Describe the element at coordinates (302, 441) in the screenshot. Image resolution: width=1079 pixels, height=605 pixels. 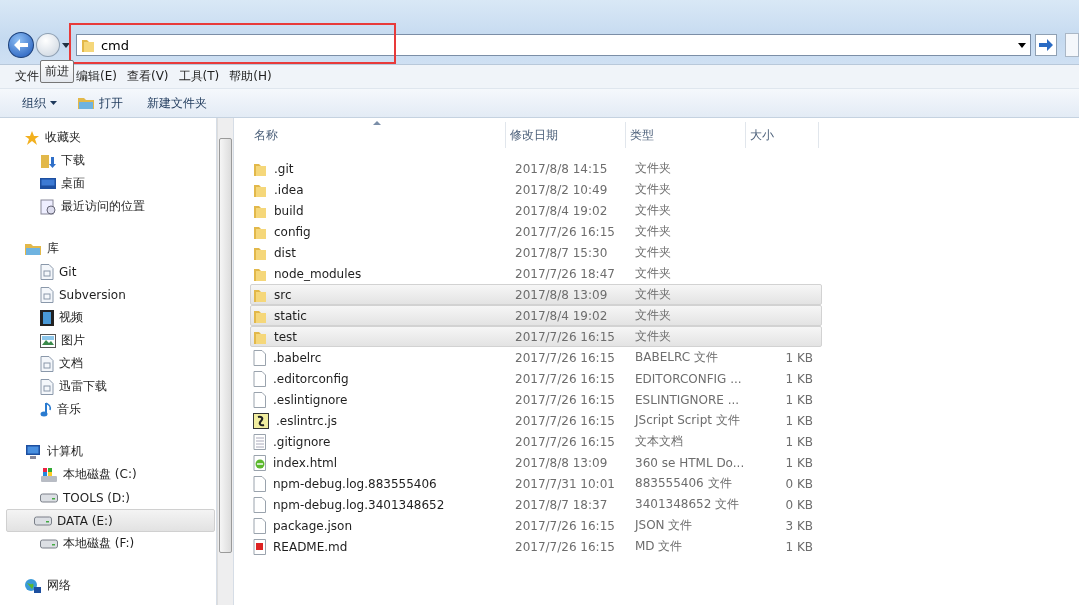
I see `file-name: .gitignore` at that location.